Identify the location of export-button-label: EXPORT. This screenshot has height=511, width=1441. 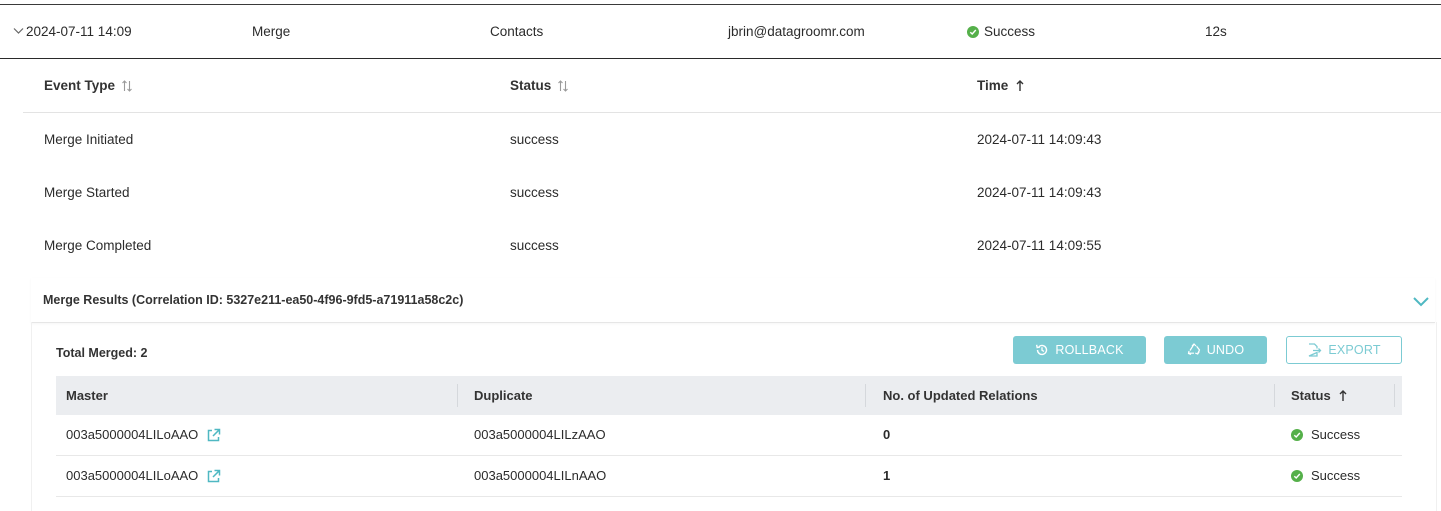
(1354, 350).